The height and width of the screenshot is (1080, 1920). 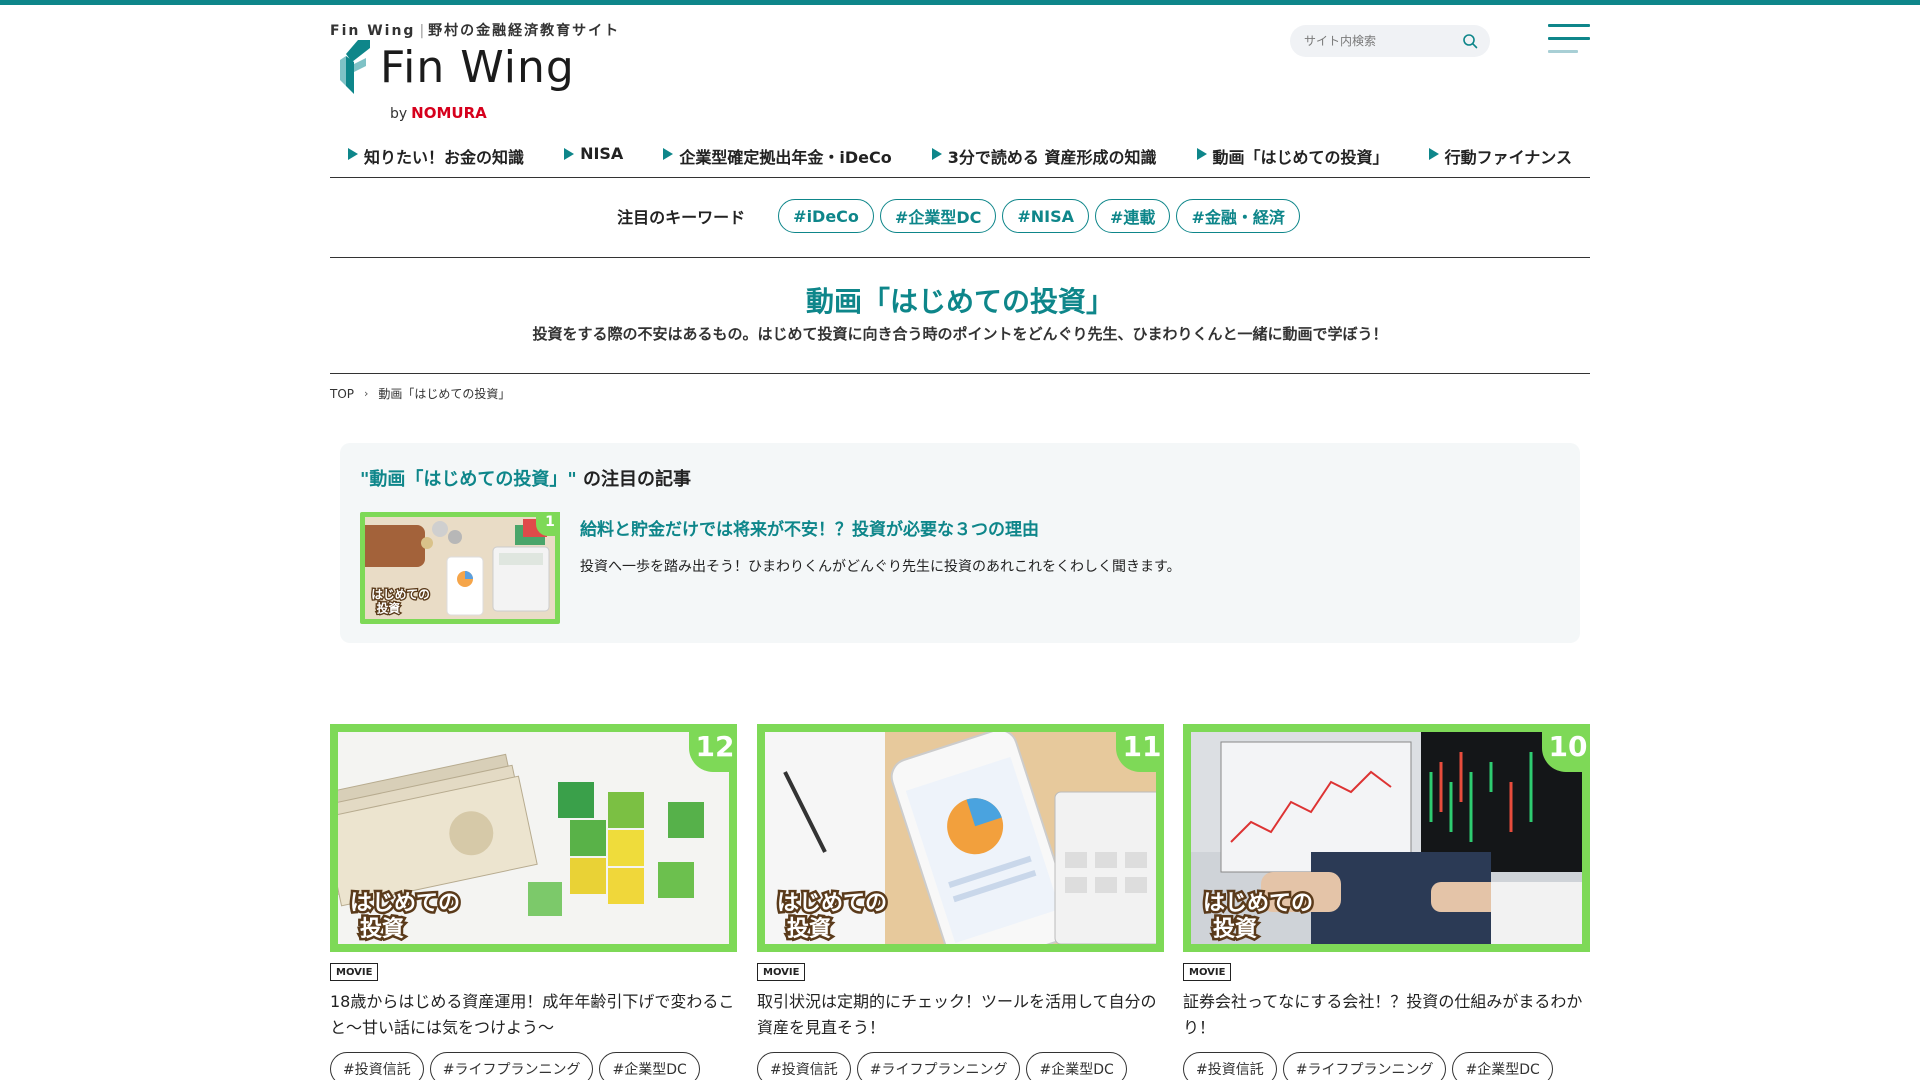 What do you see at coordinates (1238, 216) in the screenshot?
I see `keyword-tag: #金融・経済` at bounding box center [1238, 216].